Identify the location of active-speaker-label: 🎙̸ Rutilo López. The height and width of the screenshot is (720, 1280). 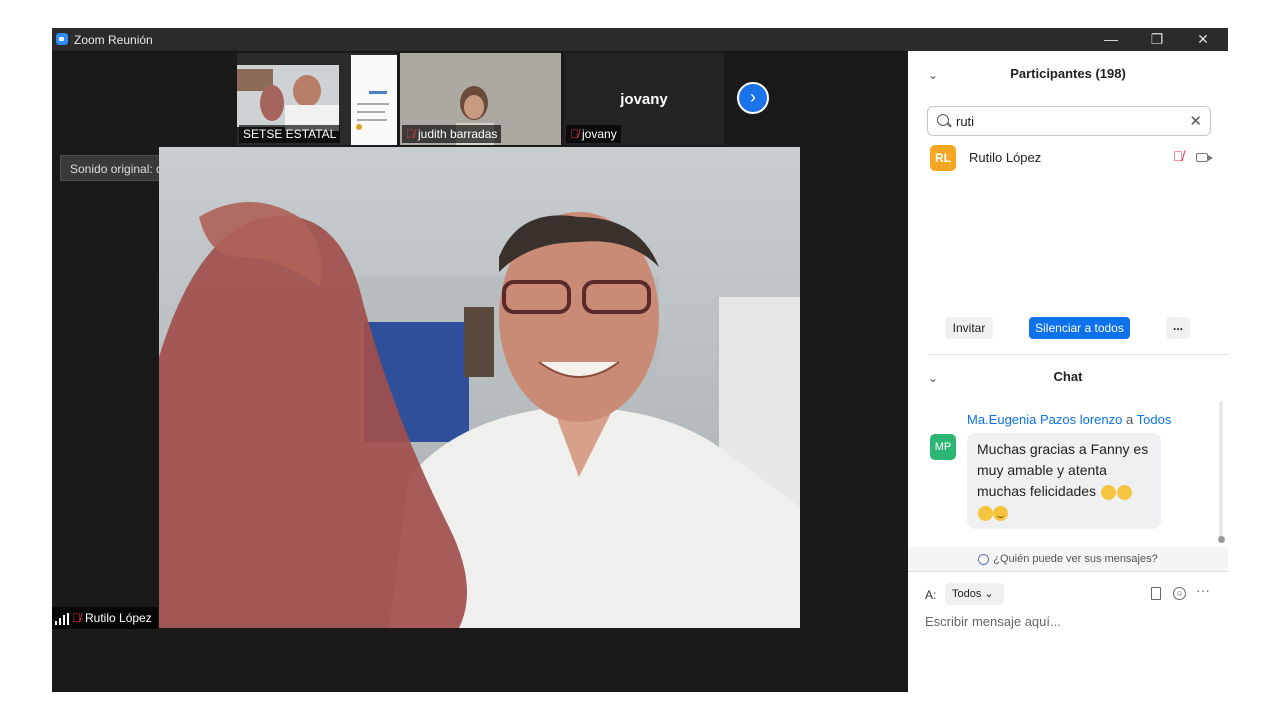
(105, 618).